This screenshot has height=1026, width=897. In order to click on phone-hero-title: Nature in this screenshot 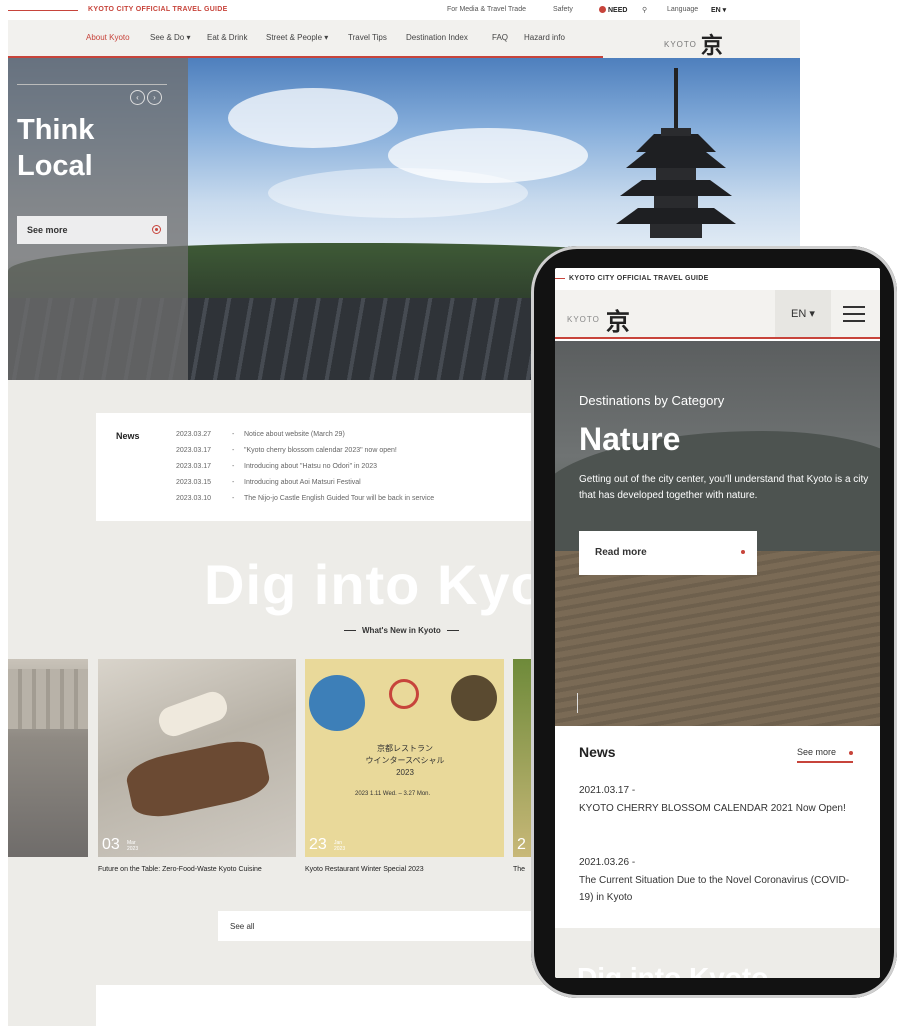, I will do `click(630, 439)`.